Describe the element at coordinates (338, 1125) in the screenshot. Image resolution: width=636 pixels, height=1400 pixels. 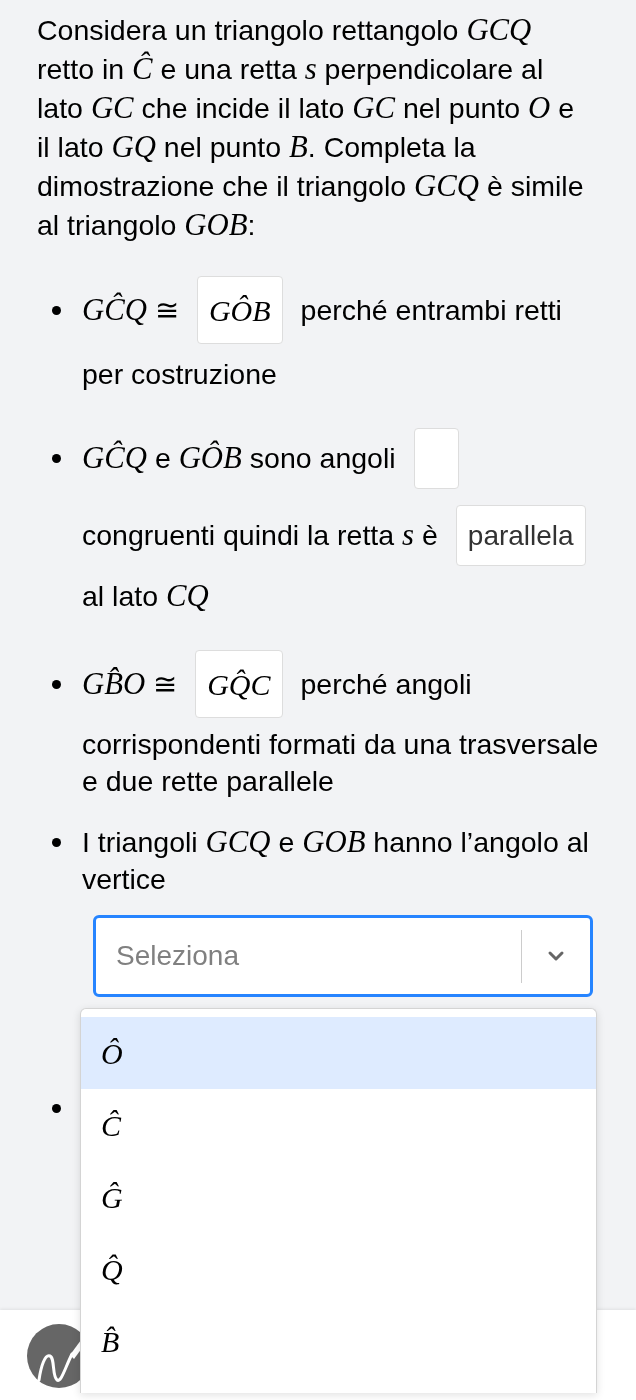
I see `dropdown-option: Ĉ` at that location.